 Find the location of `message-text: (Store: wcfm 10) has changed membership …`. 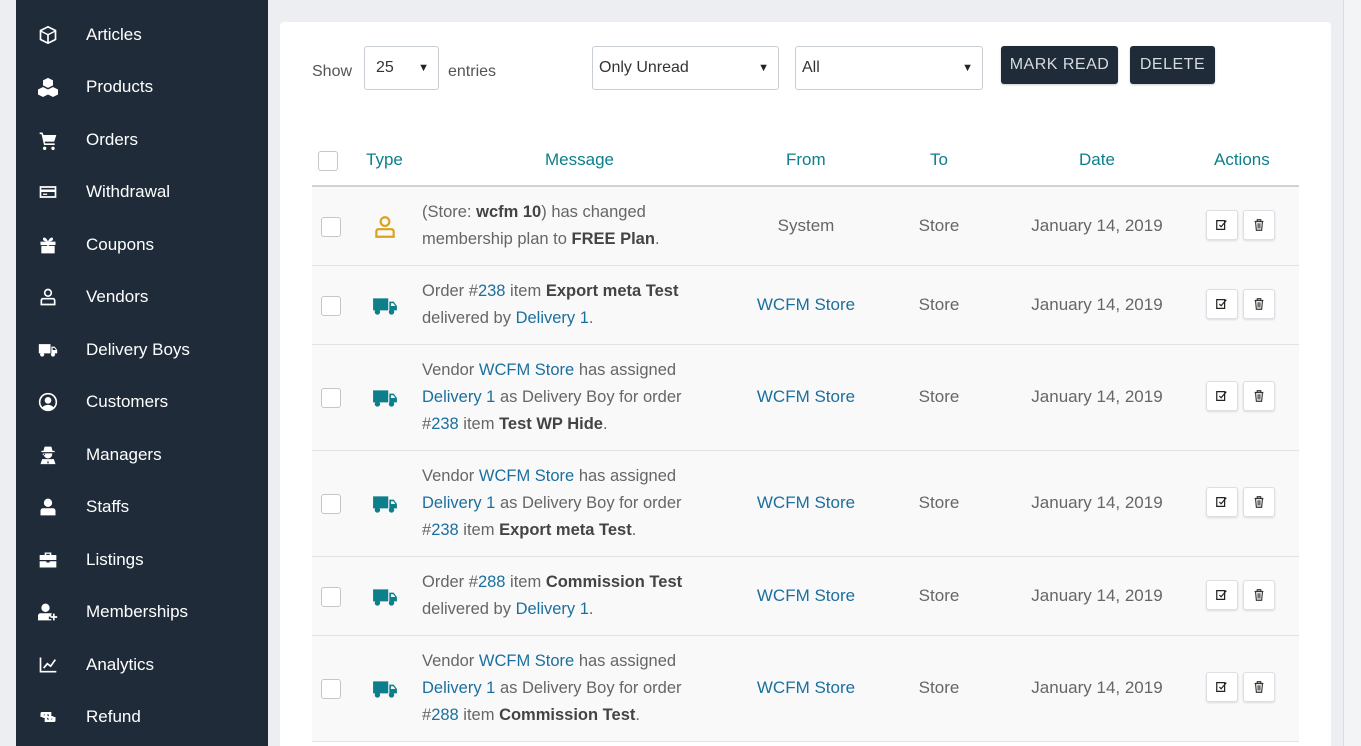

message-text: (Store: wcfm 10) has changed membership … is located at coordinates (541, 225).